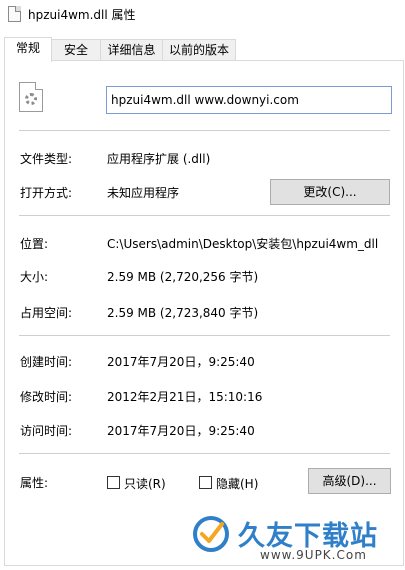 This screenshot has width=405, height=570. I want to click on created-value: 2017年7月20日，9:25:40, so click(181, 362).